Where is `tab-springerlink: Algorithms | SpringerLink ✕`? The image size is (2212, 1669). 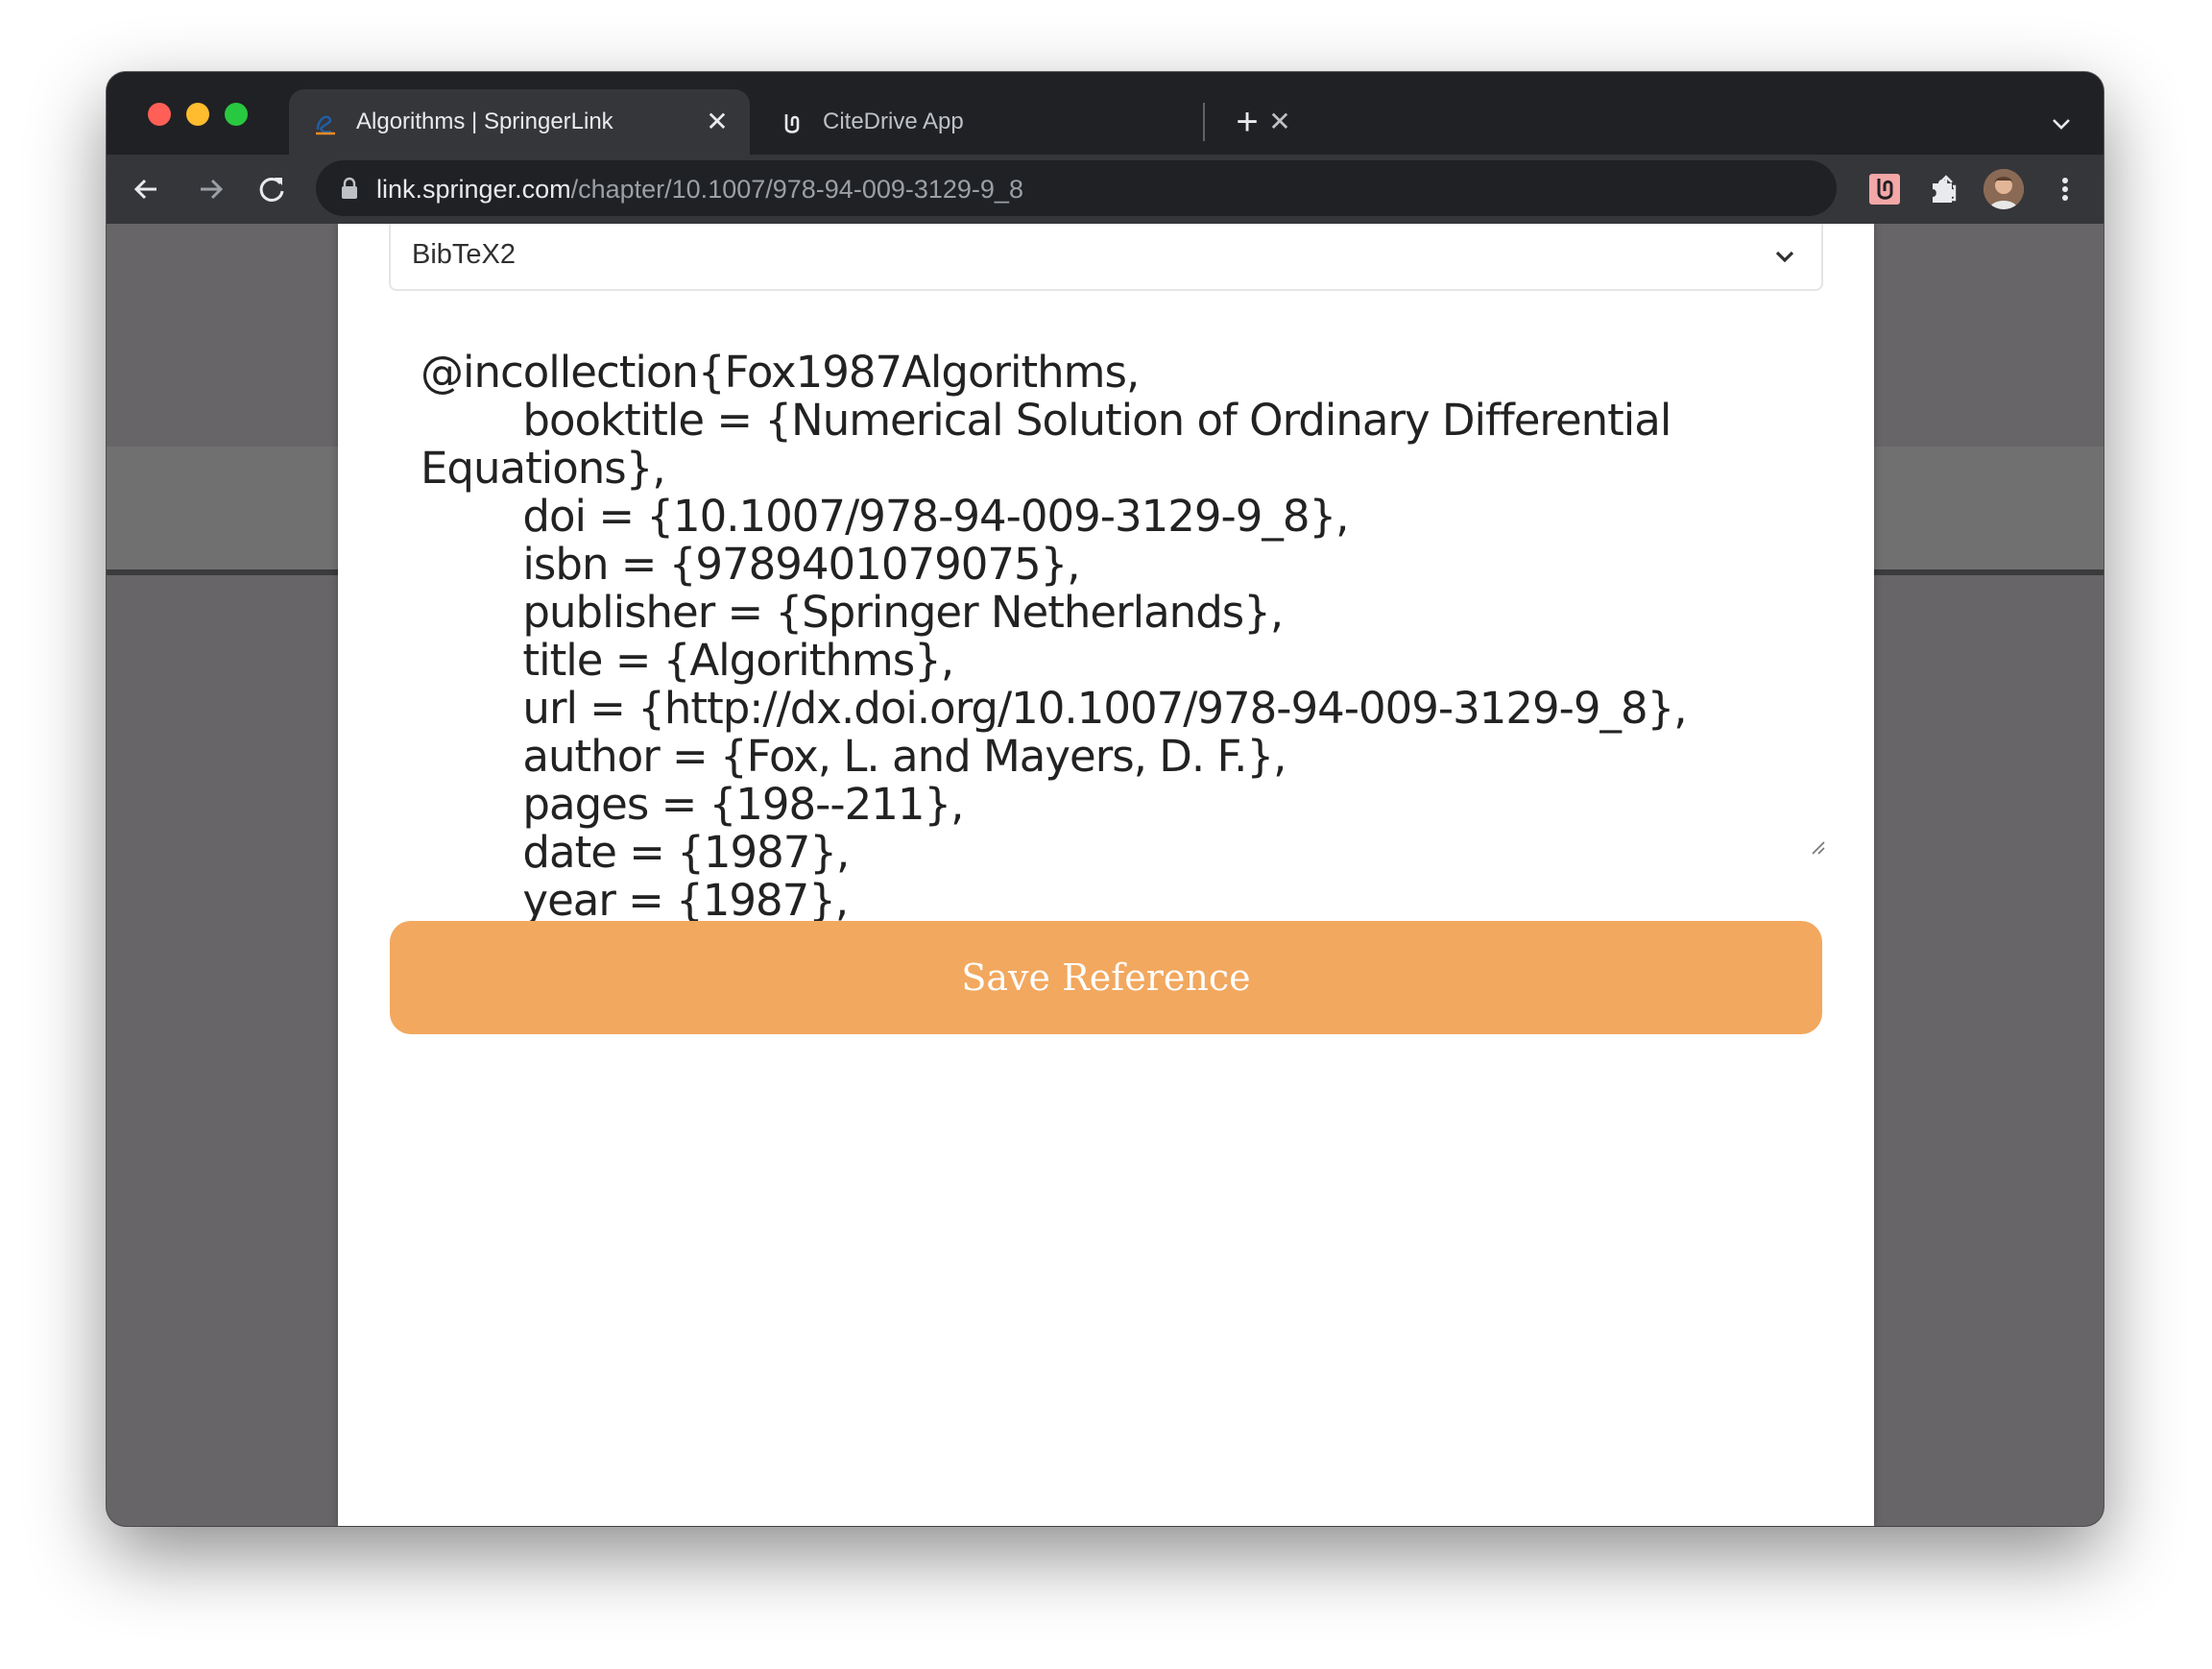
tab-springerlink: Algorithms | SpringerLink ✕ is located at coordinates (519, 122).